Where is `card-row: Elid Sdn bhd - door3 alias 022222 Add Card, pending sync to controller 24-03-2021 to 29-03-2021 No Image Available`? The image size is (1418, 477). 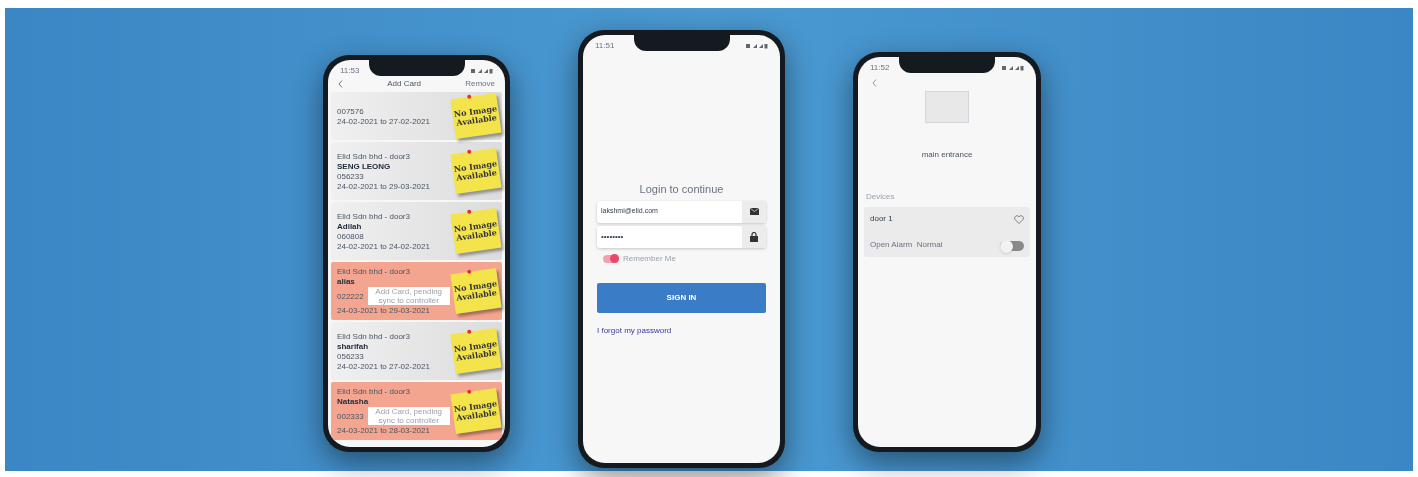
card-row: Elid Sdn bhd - door3 alias 022222 Add Card, pending sync to controller 24-03-2021 to 29-03-2021 No Image Available is located at coordinates (416, 291).